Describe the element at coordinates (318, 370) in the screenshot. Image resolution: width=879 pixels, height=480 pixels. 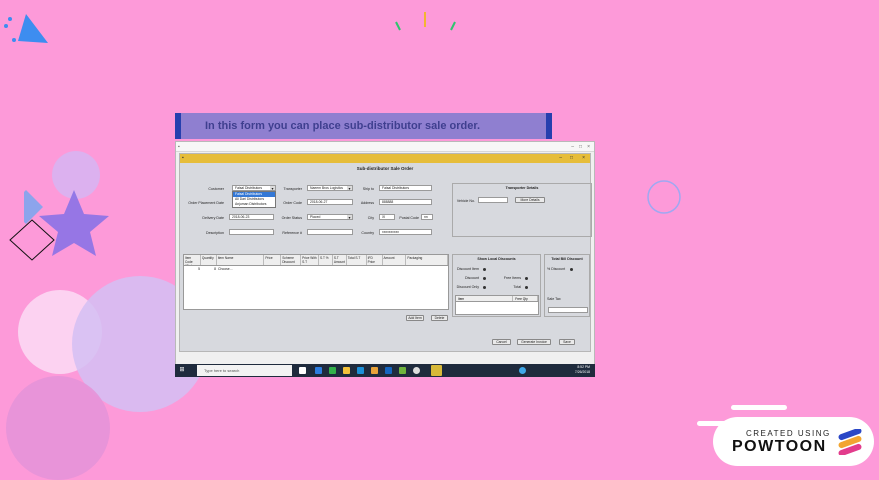
I see `edge-icon` at that location.